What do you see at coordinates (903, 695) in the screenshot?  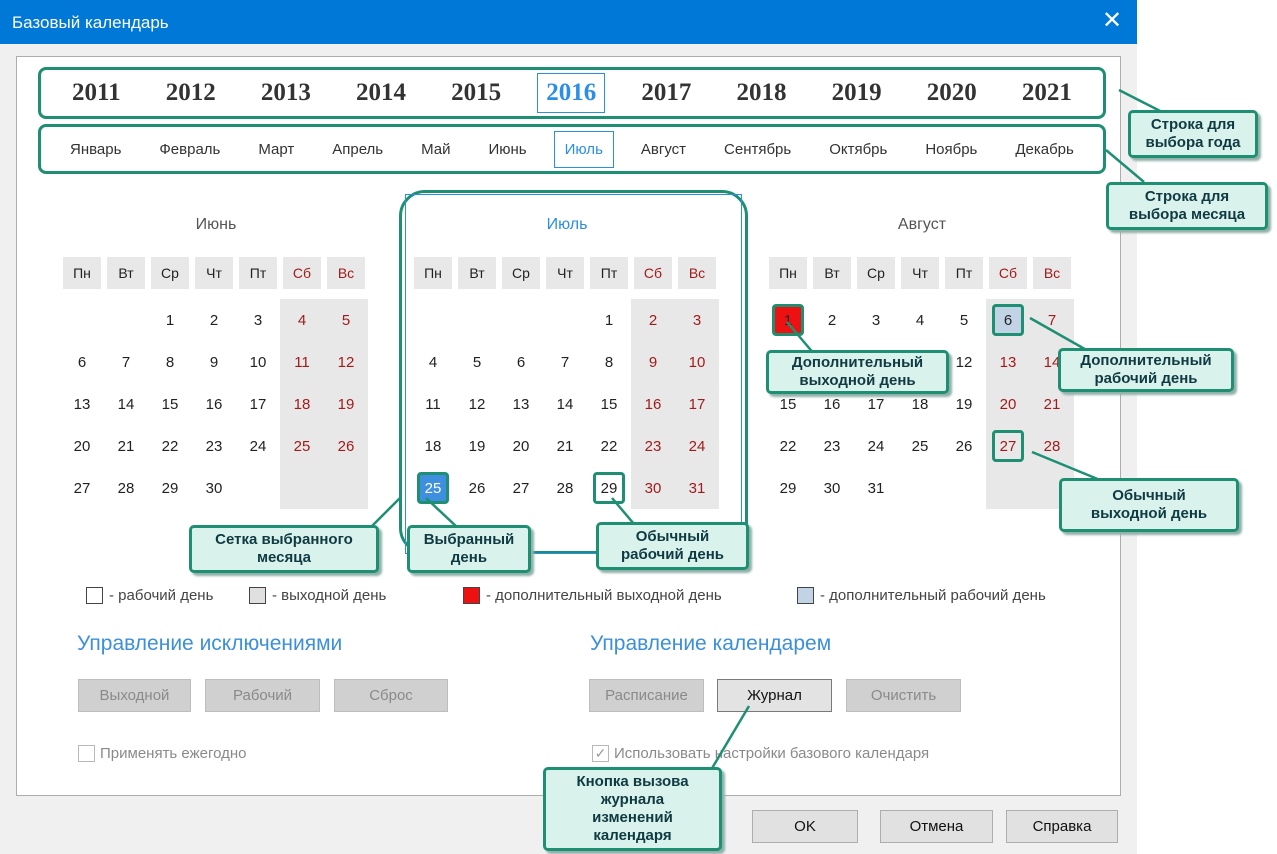 I see `clear-button: Очистить` at bounding box center [903, 695].